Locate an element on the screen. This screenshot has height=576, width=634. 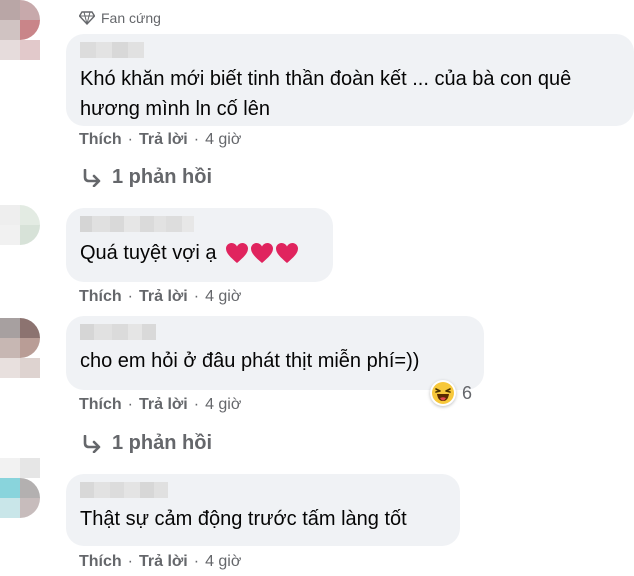
comment-bubble: cho em hỏi ở đâu phát thịt miễn phí=)) is located at coordinates (275, 353).